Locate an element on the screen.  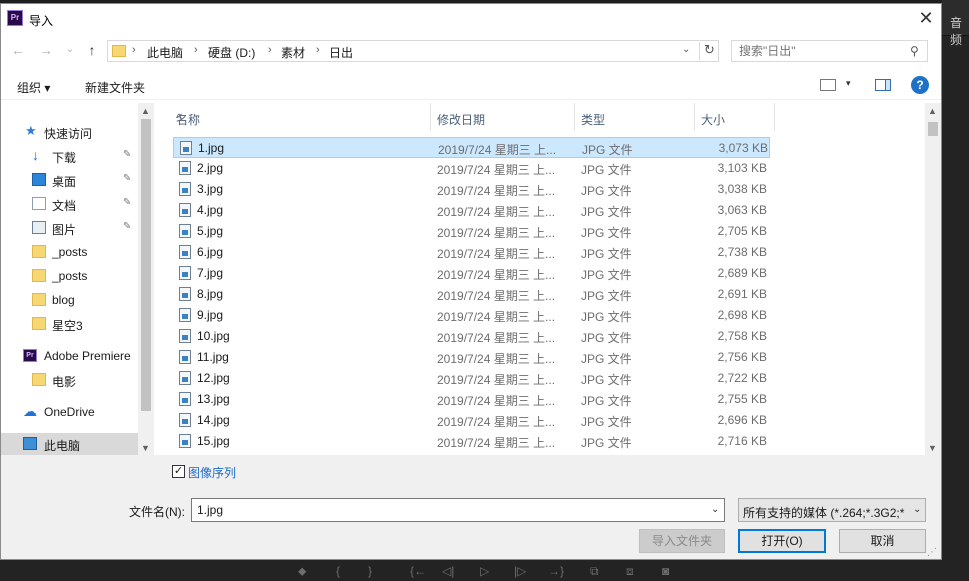
sidebar-item-adobe-premiere: Pr Adobe Premiere is located at coordinates (69, 356).